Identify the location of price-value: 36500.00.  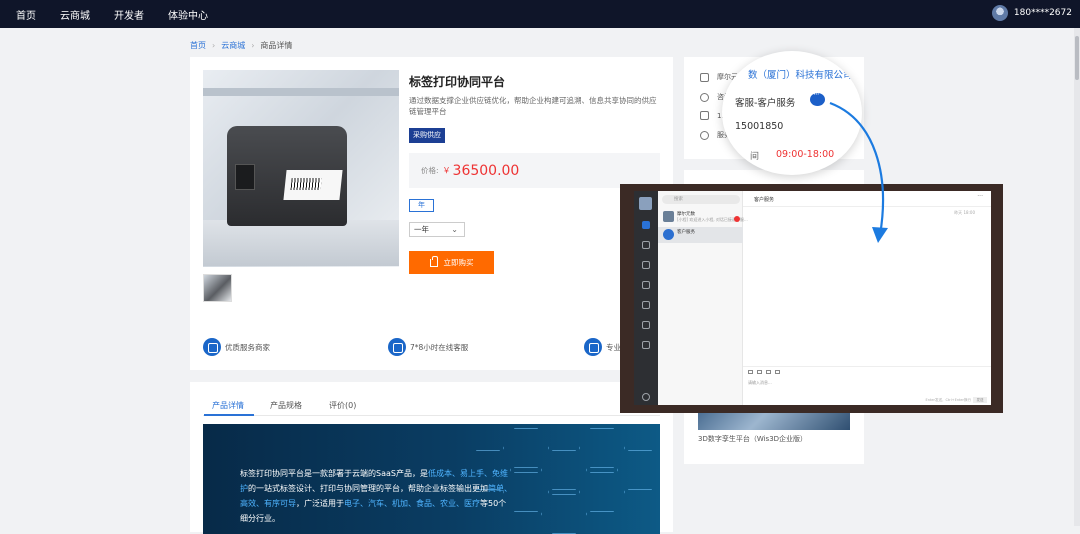
(486, 170).